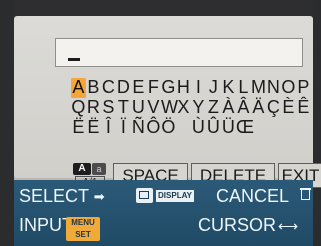 The width and height of the screenshot is (321, 246). Describe the element at coordinates (258, 88) in the screenshot. I see `character-key: M` at that location.